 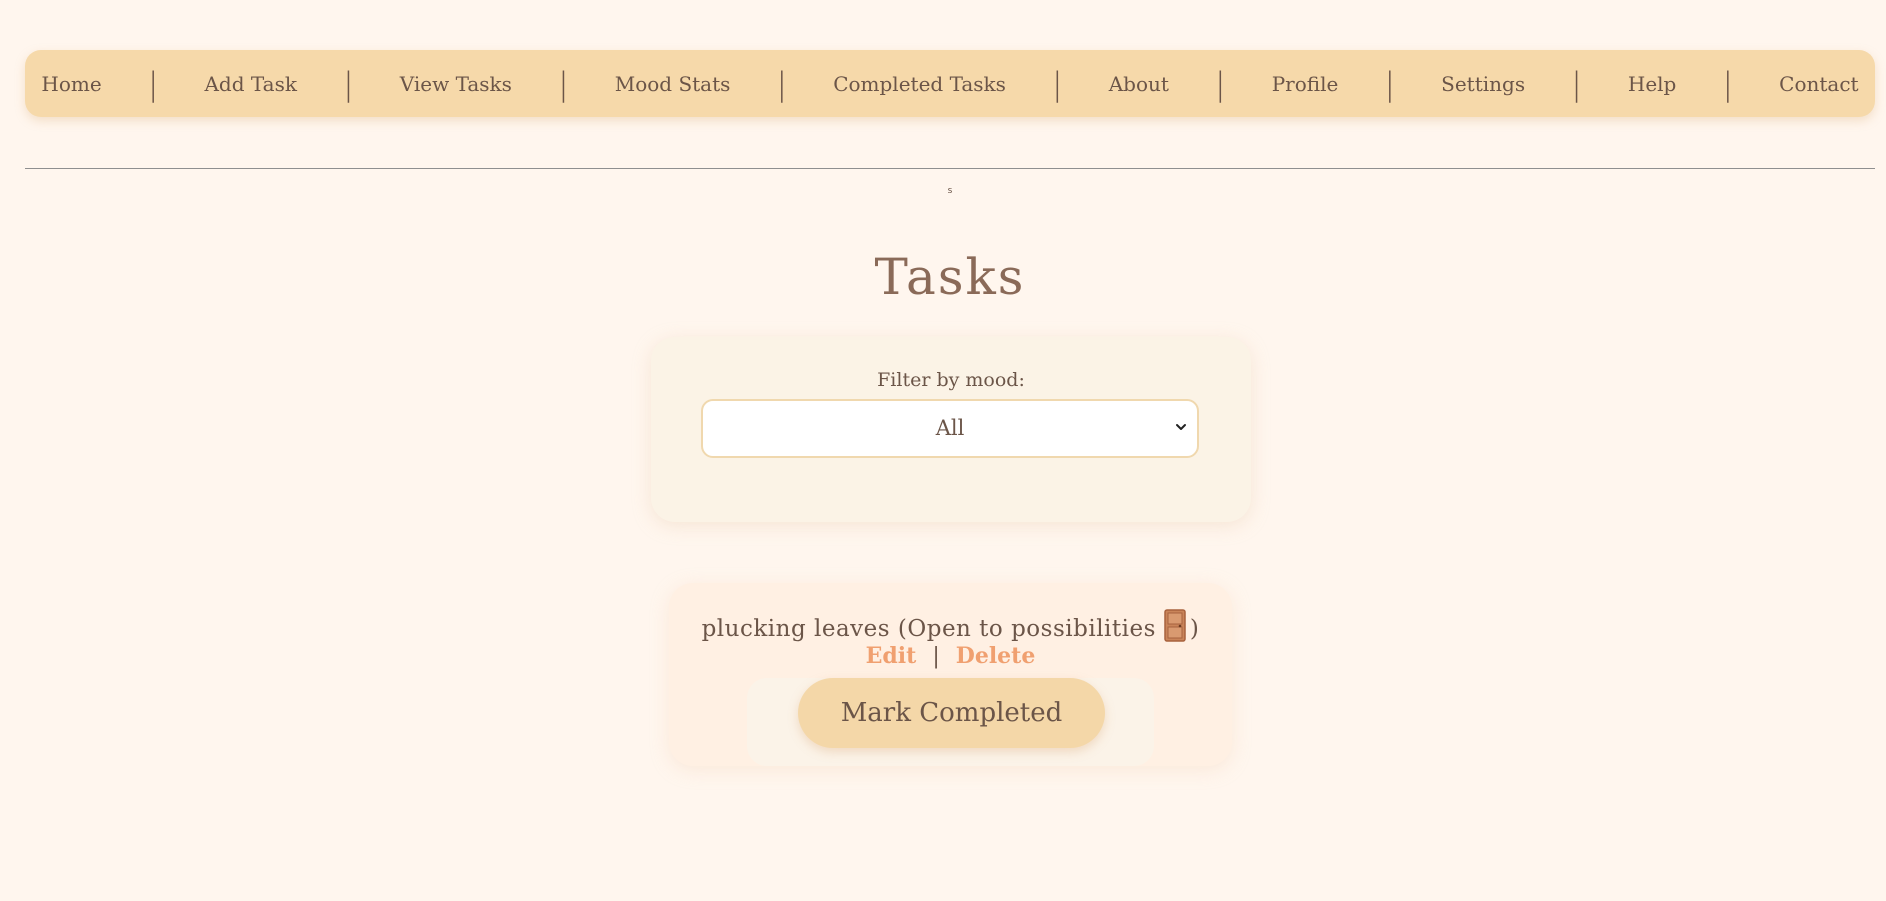 I want to click on mood-filter-select: All, so click(x=950, y=428).